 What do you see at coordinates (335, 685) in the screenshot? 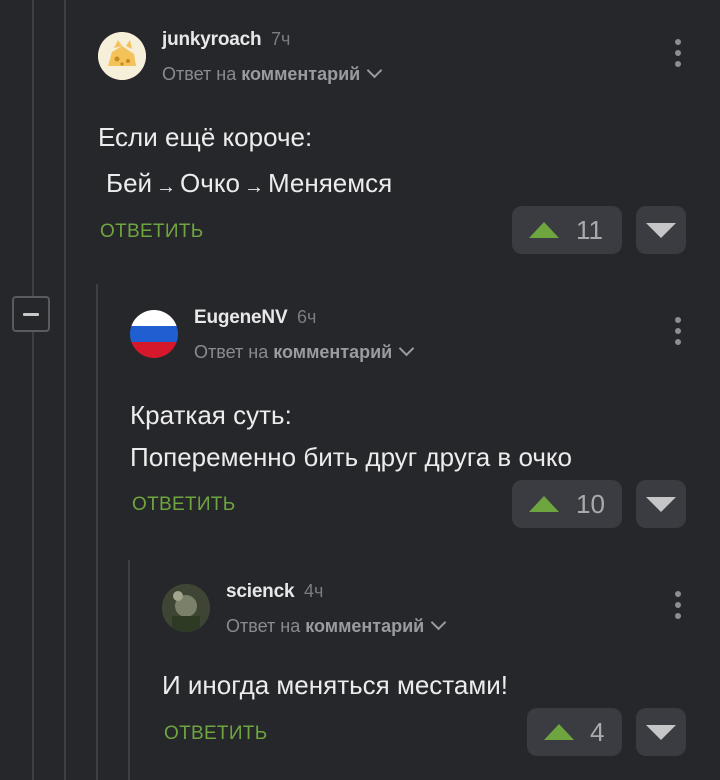
I see `comment-text-line-1: И иногда меняться местами!` at bounding box center [335, 685].